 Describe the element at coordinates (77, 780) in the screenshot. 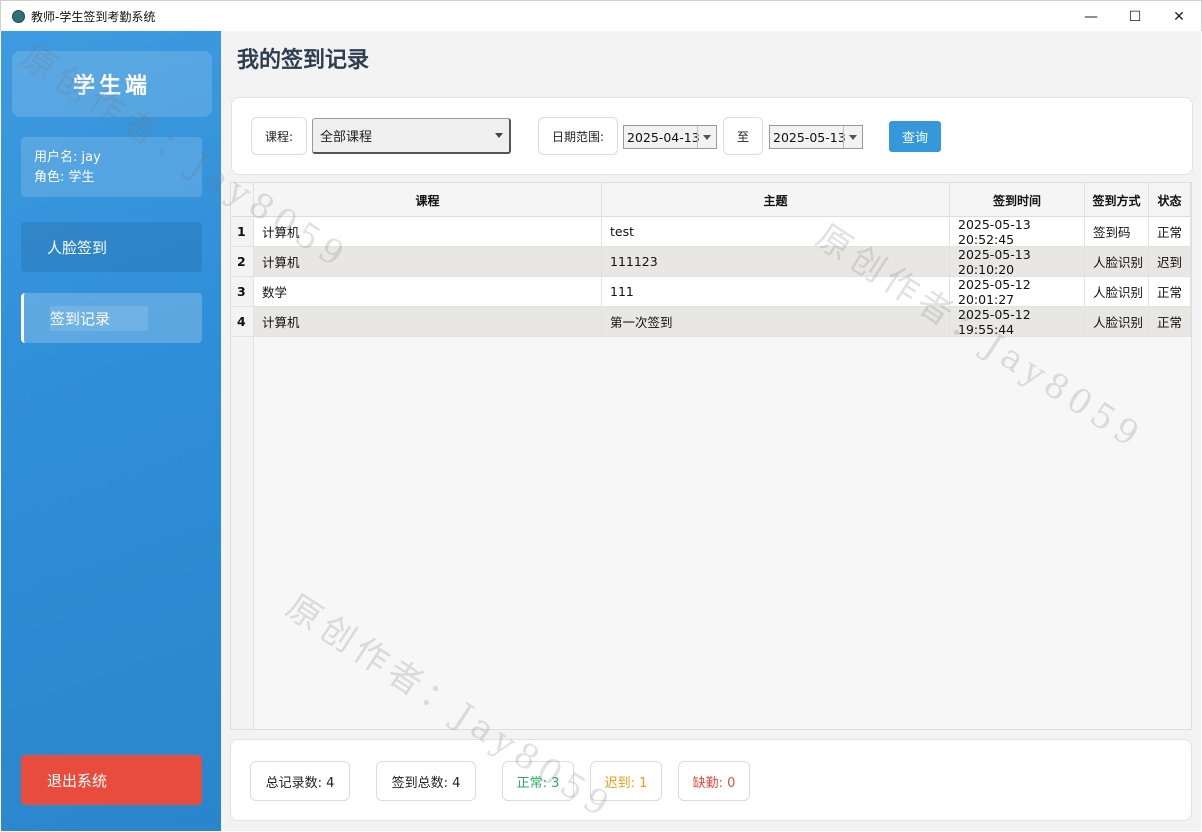

I see `logout-label: 退出系统` at that location.